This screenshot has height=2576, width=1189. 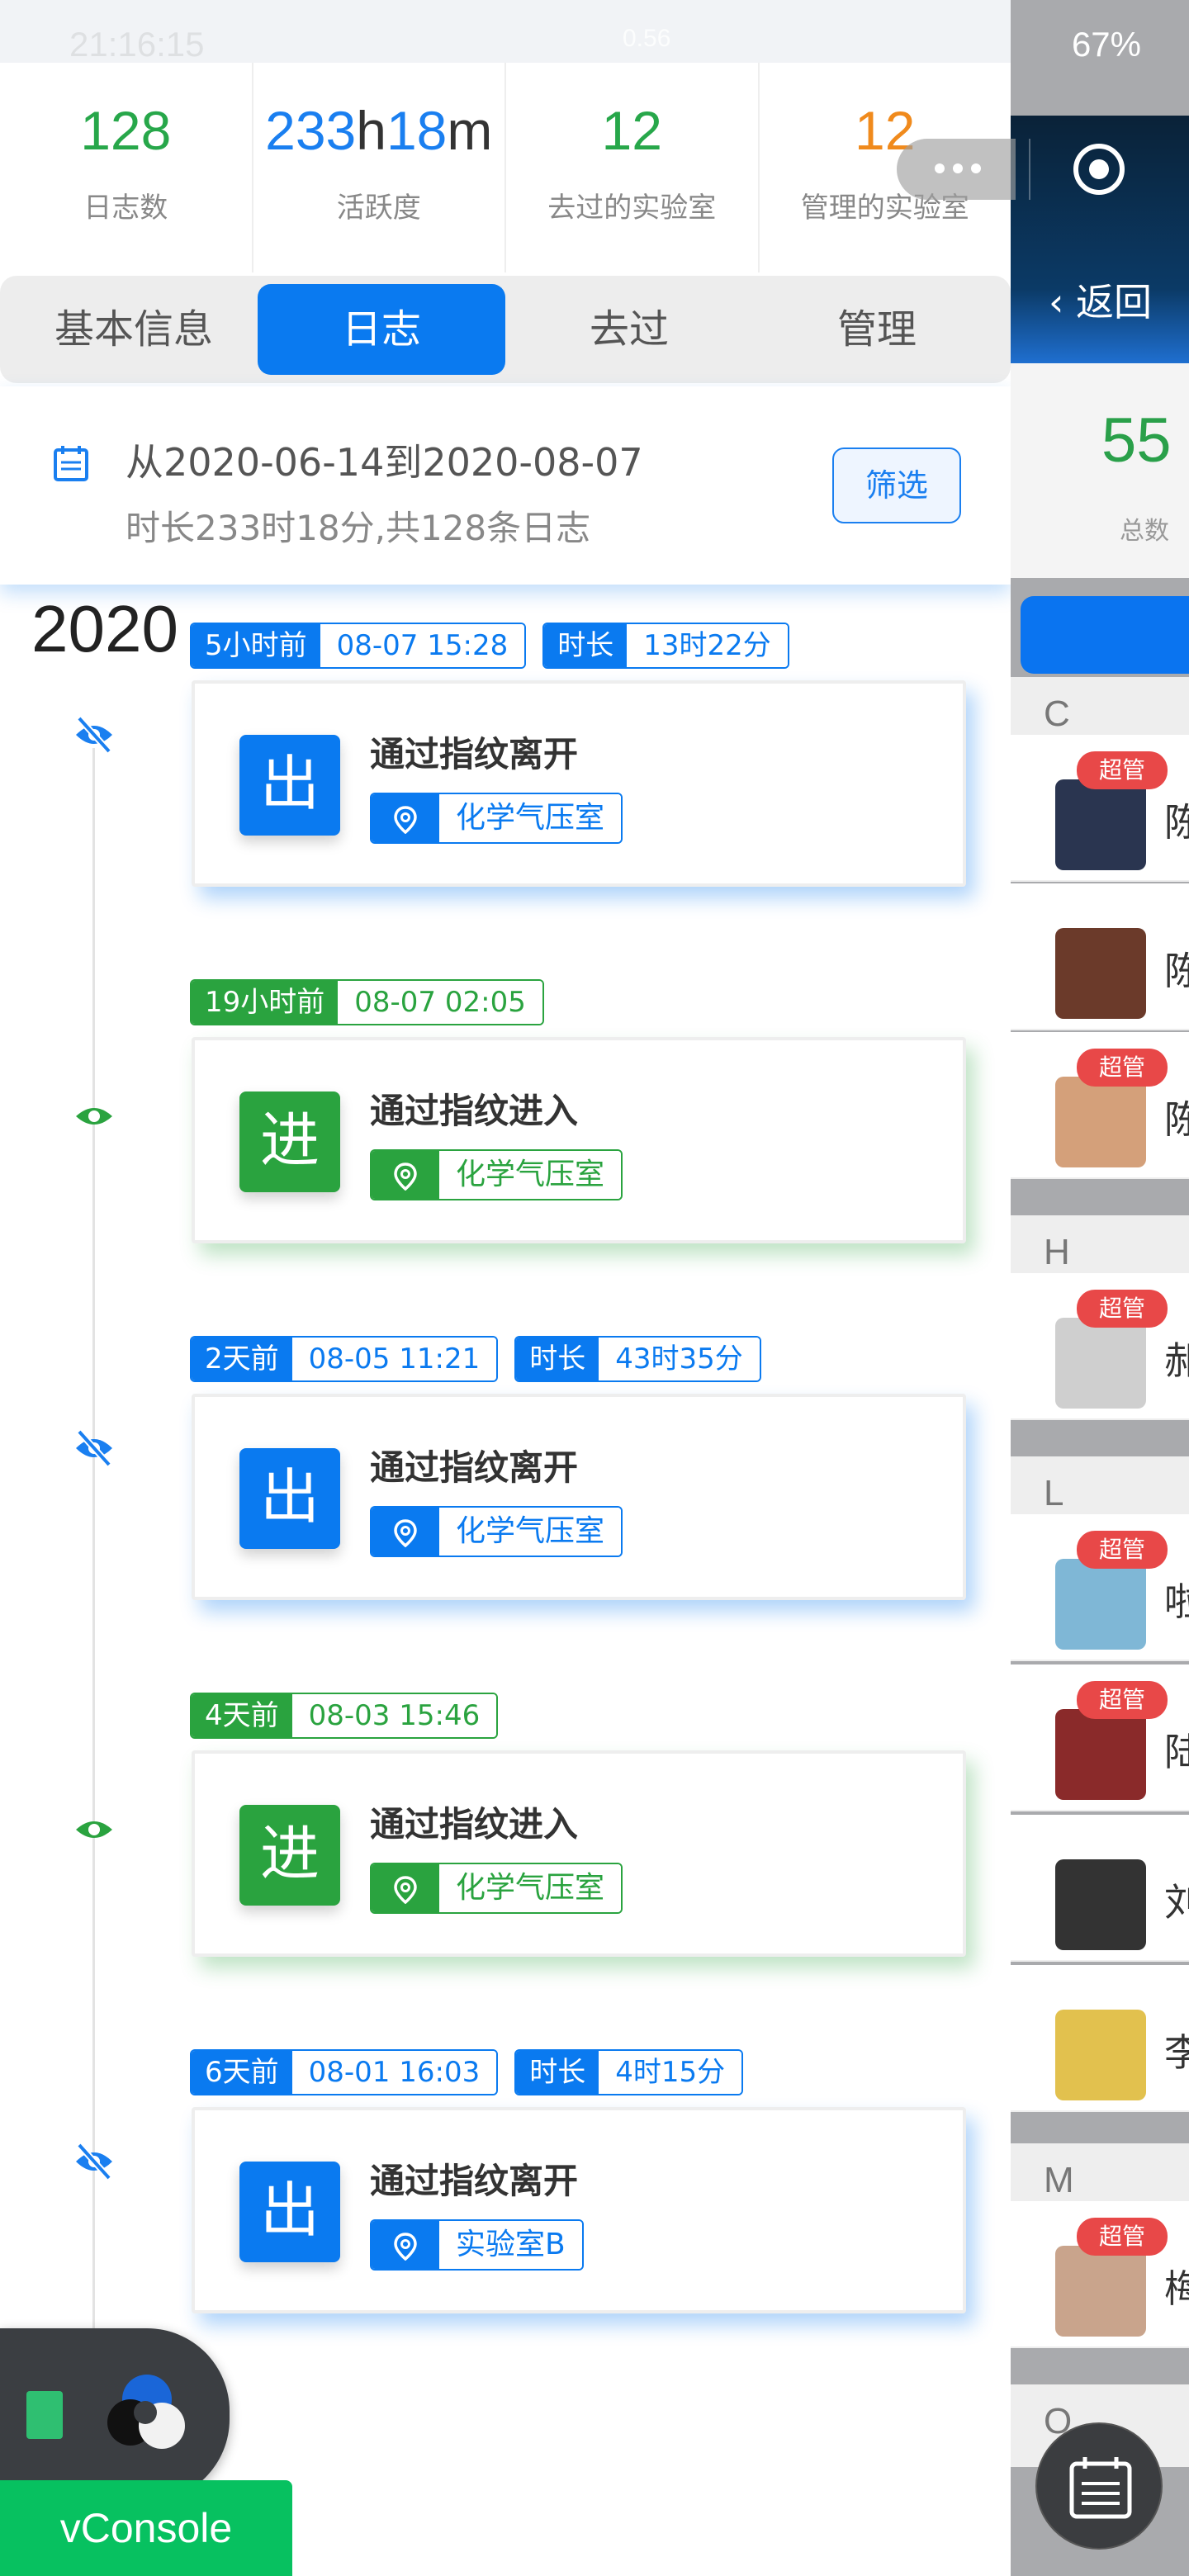 What do you see at coordinates (289, 785) in the screenshot?
I see `direction-badge: 出` at bounding box center [289, 785].